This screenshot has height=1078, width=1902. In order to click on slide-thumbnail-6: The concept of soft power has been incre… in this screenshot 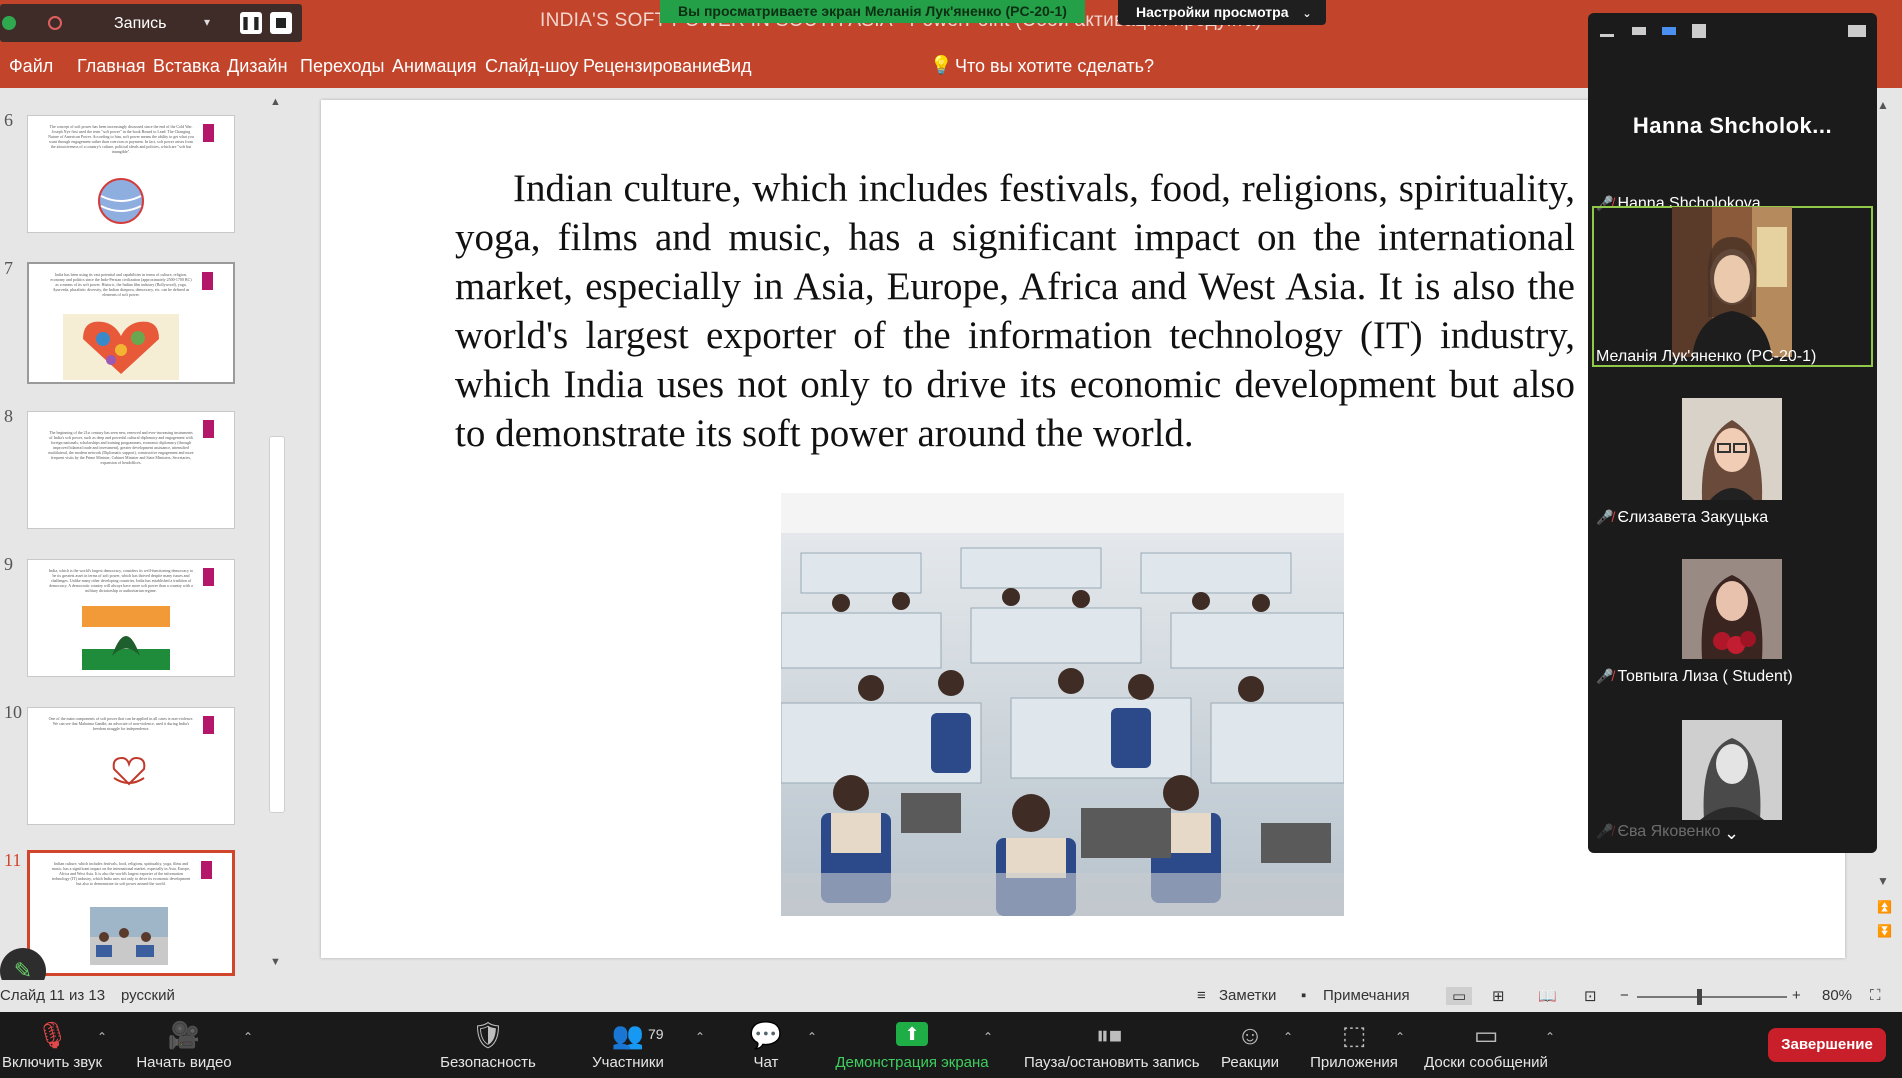, I will do `click(131, 174)`.